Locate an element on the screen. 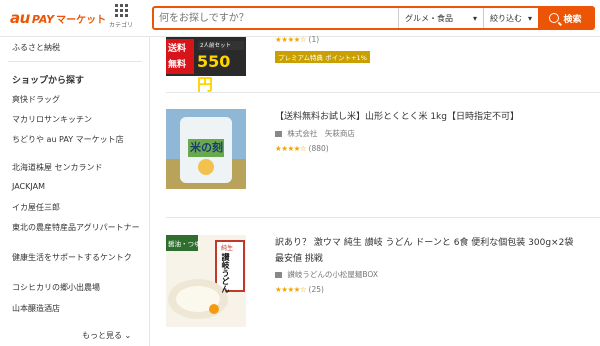  thumb-text: 送料 is located at coordinates (177, 49).